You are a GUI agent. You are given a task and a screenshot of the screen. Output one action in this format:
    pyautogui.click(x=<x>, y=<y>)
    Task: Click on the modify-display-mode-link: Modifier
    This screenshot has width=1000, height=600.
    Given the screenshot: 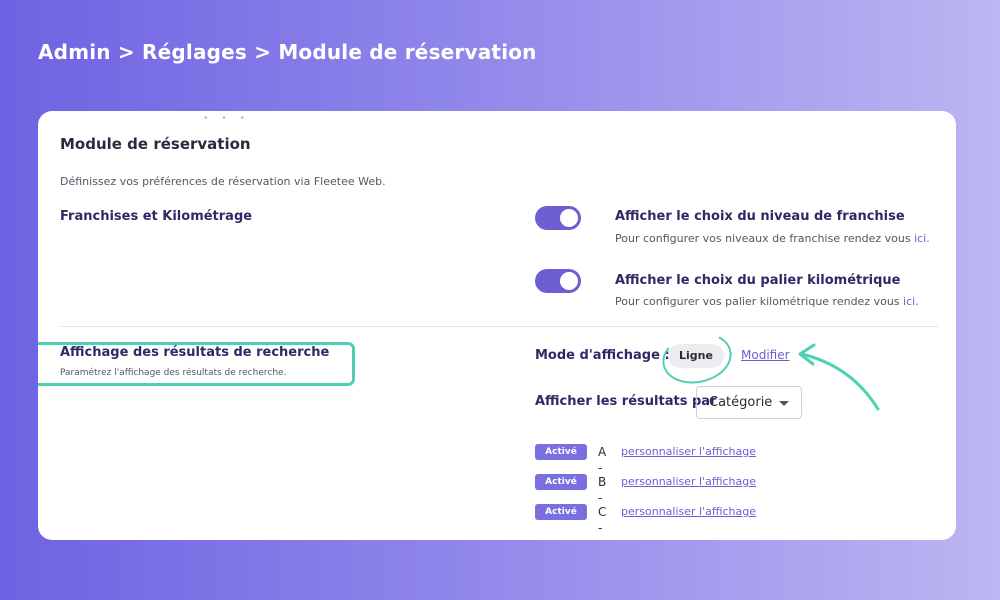 What is the action you would take?
    pyautogui.click(x=765, y=355)
    